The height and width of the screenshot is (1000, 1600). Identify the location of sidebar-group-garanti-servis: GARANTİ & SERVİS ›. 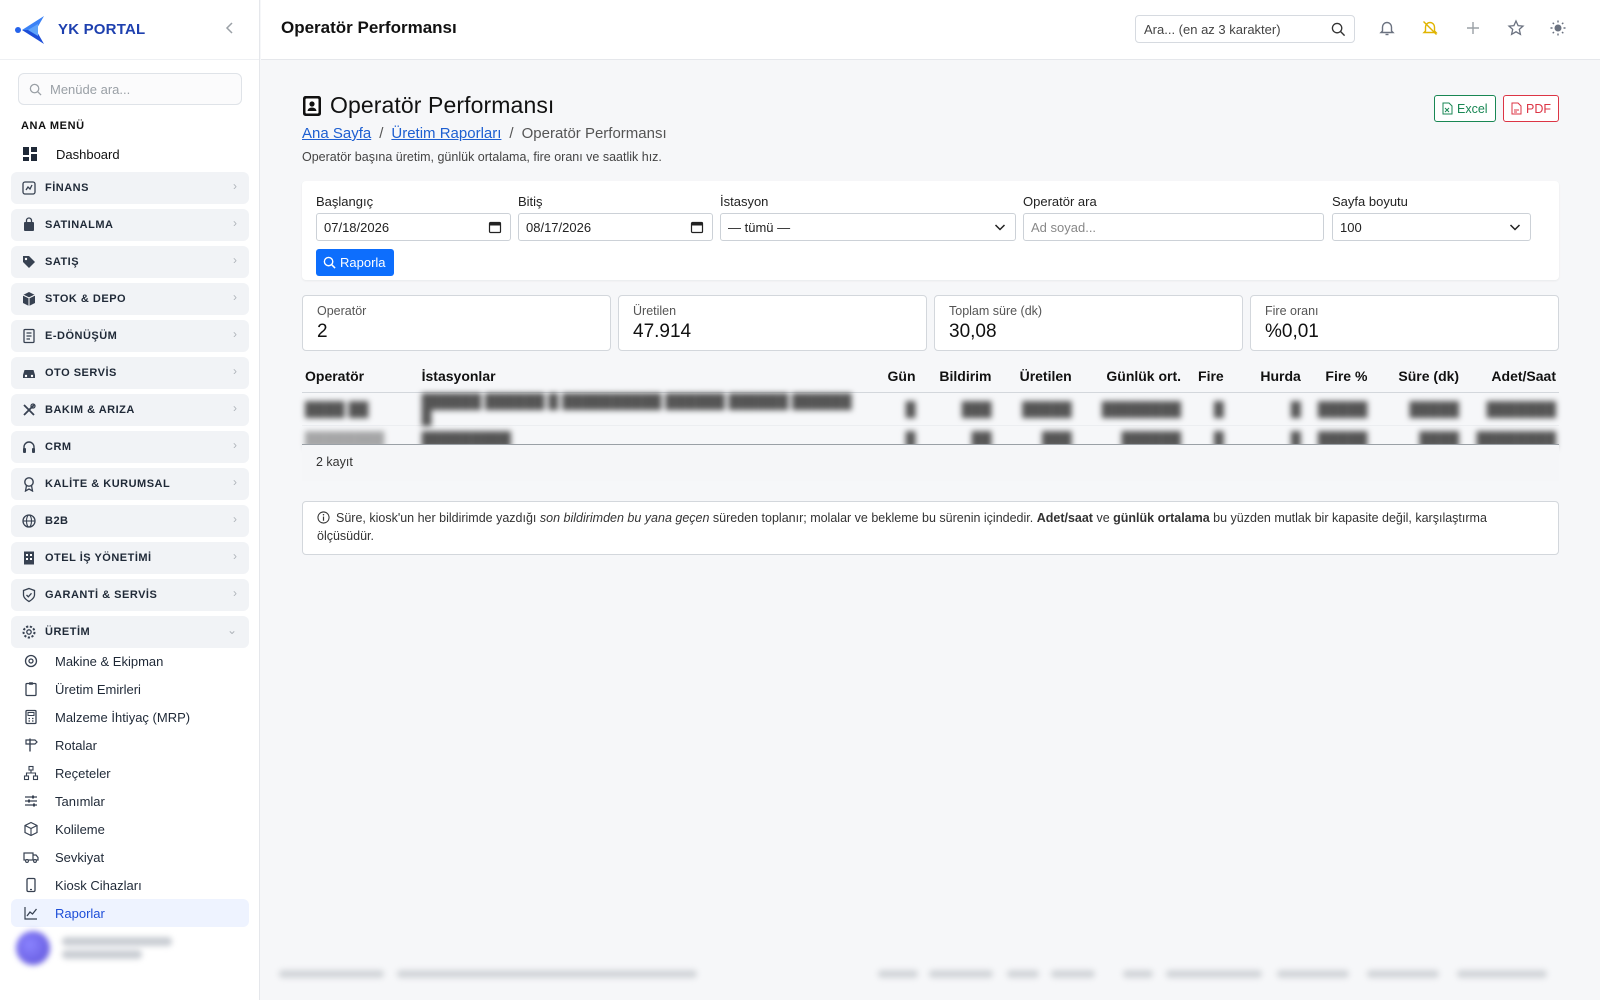
(130, 595).